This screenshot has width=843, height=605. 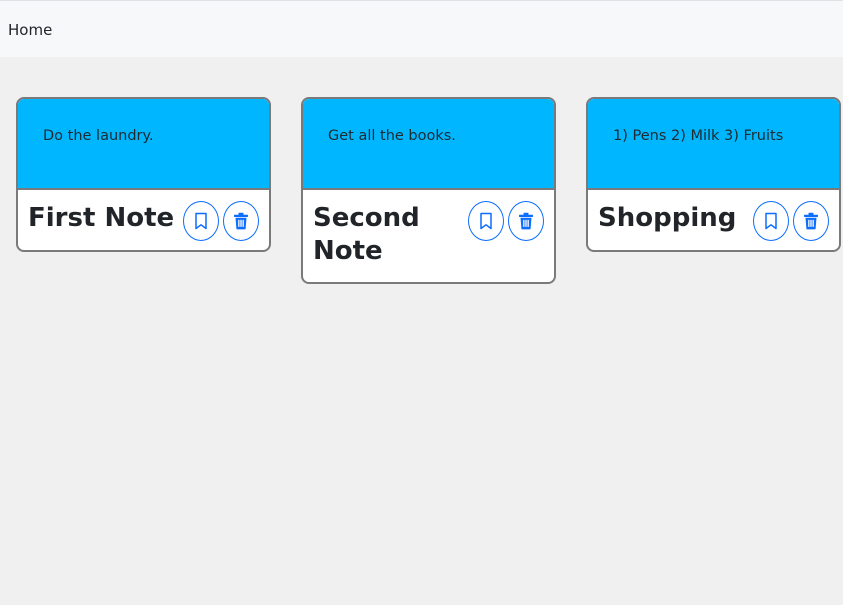 I want to click on note-card-footer: Shopping, so click(x=713, y=220).